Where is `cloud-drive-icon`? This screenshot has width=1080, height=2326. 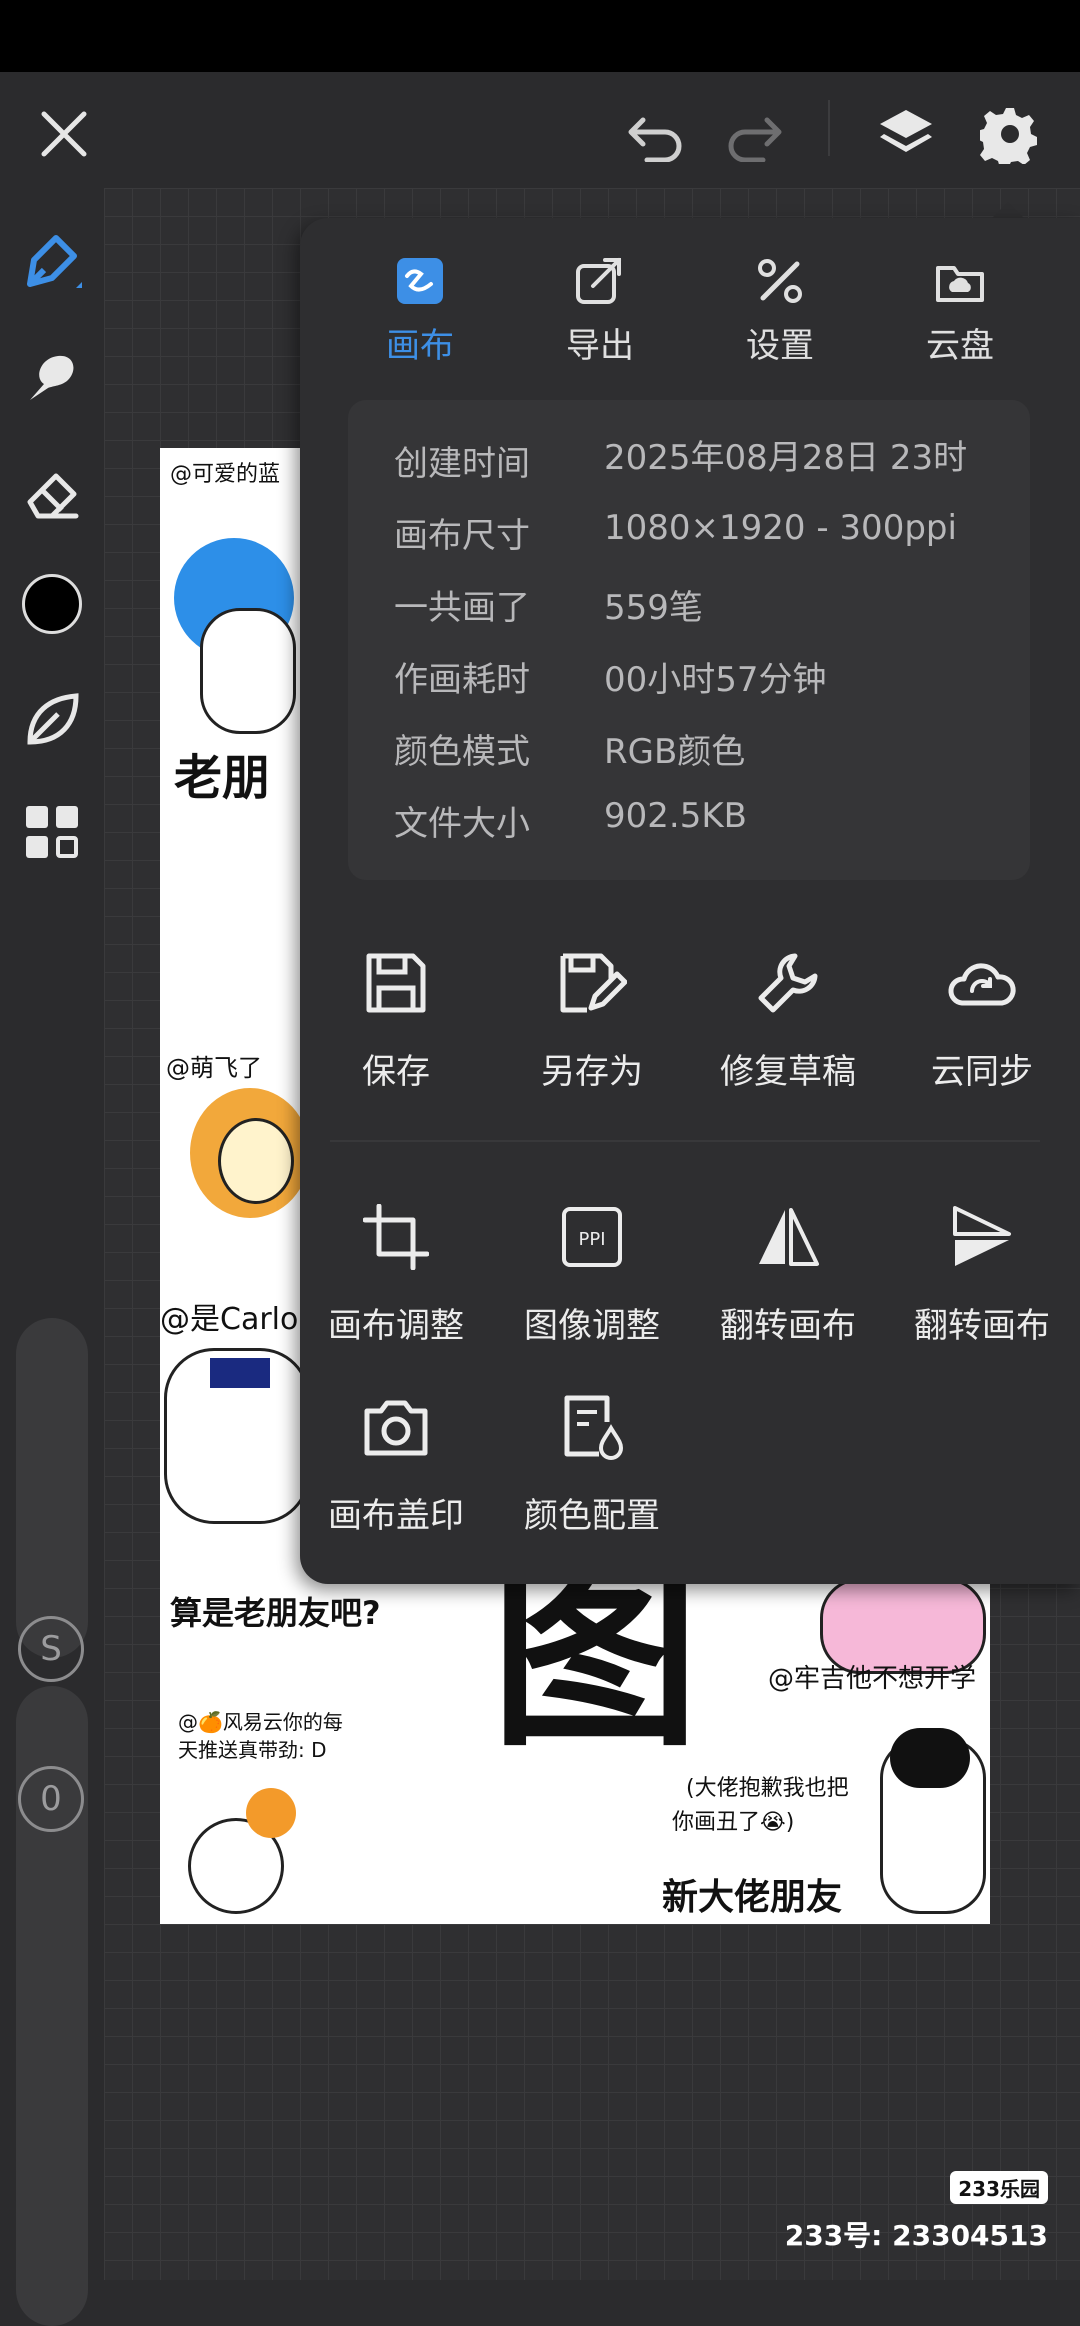
cloud-drive-icon is located at coordinates (960, 281).